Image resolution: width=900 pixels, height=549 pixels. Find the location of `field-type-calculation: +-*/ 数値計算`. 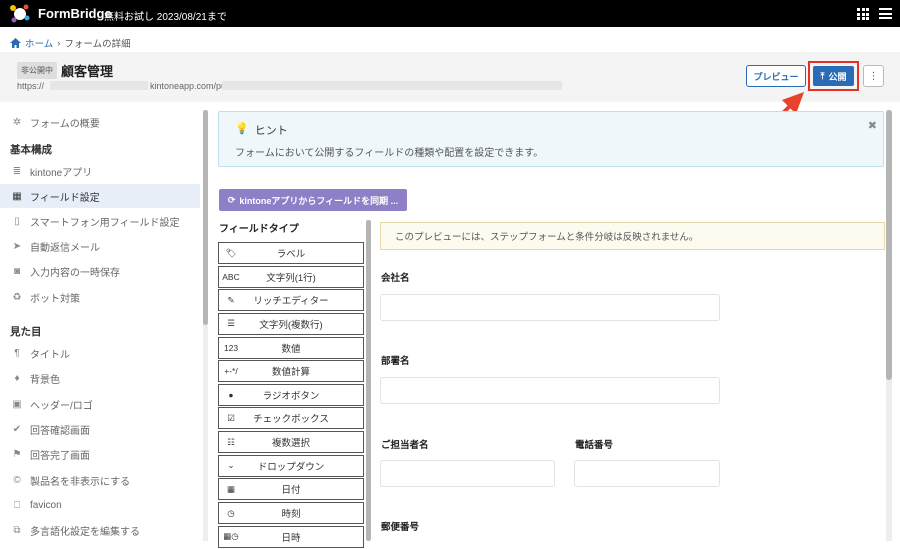

field-type-calculation: +-*/ 数値計算 is located at coordinates (291, 371).